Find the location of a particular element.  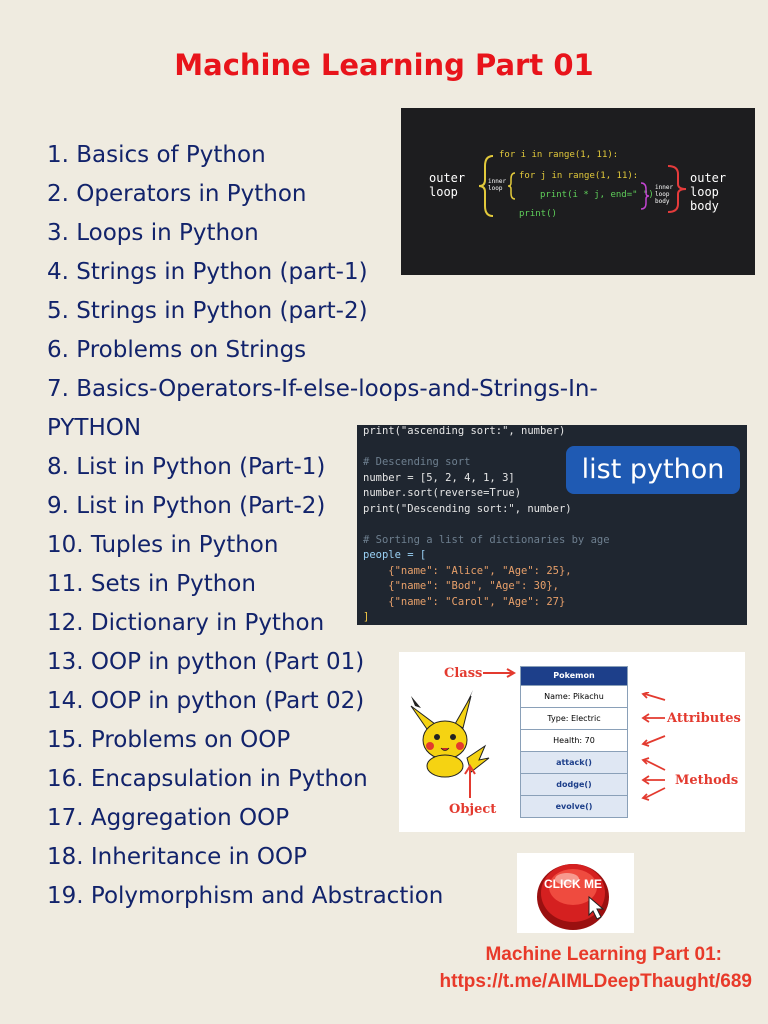

code-line: number = [5, 2, 4, 1, 3] is located at coordinates (439, 478).